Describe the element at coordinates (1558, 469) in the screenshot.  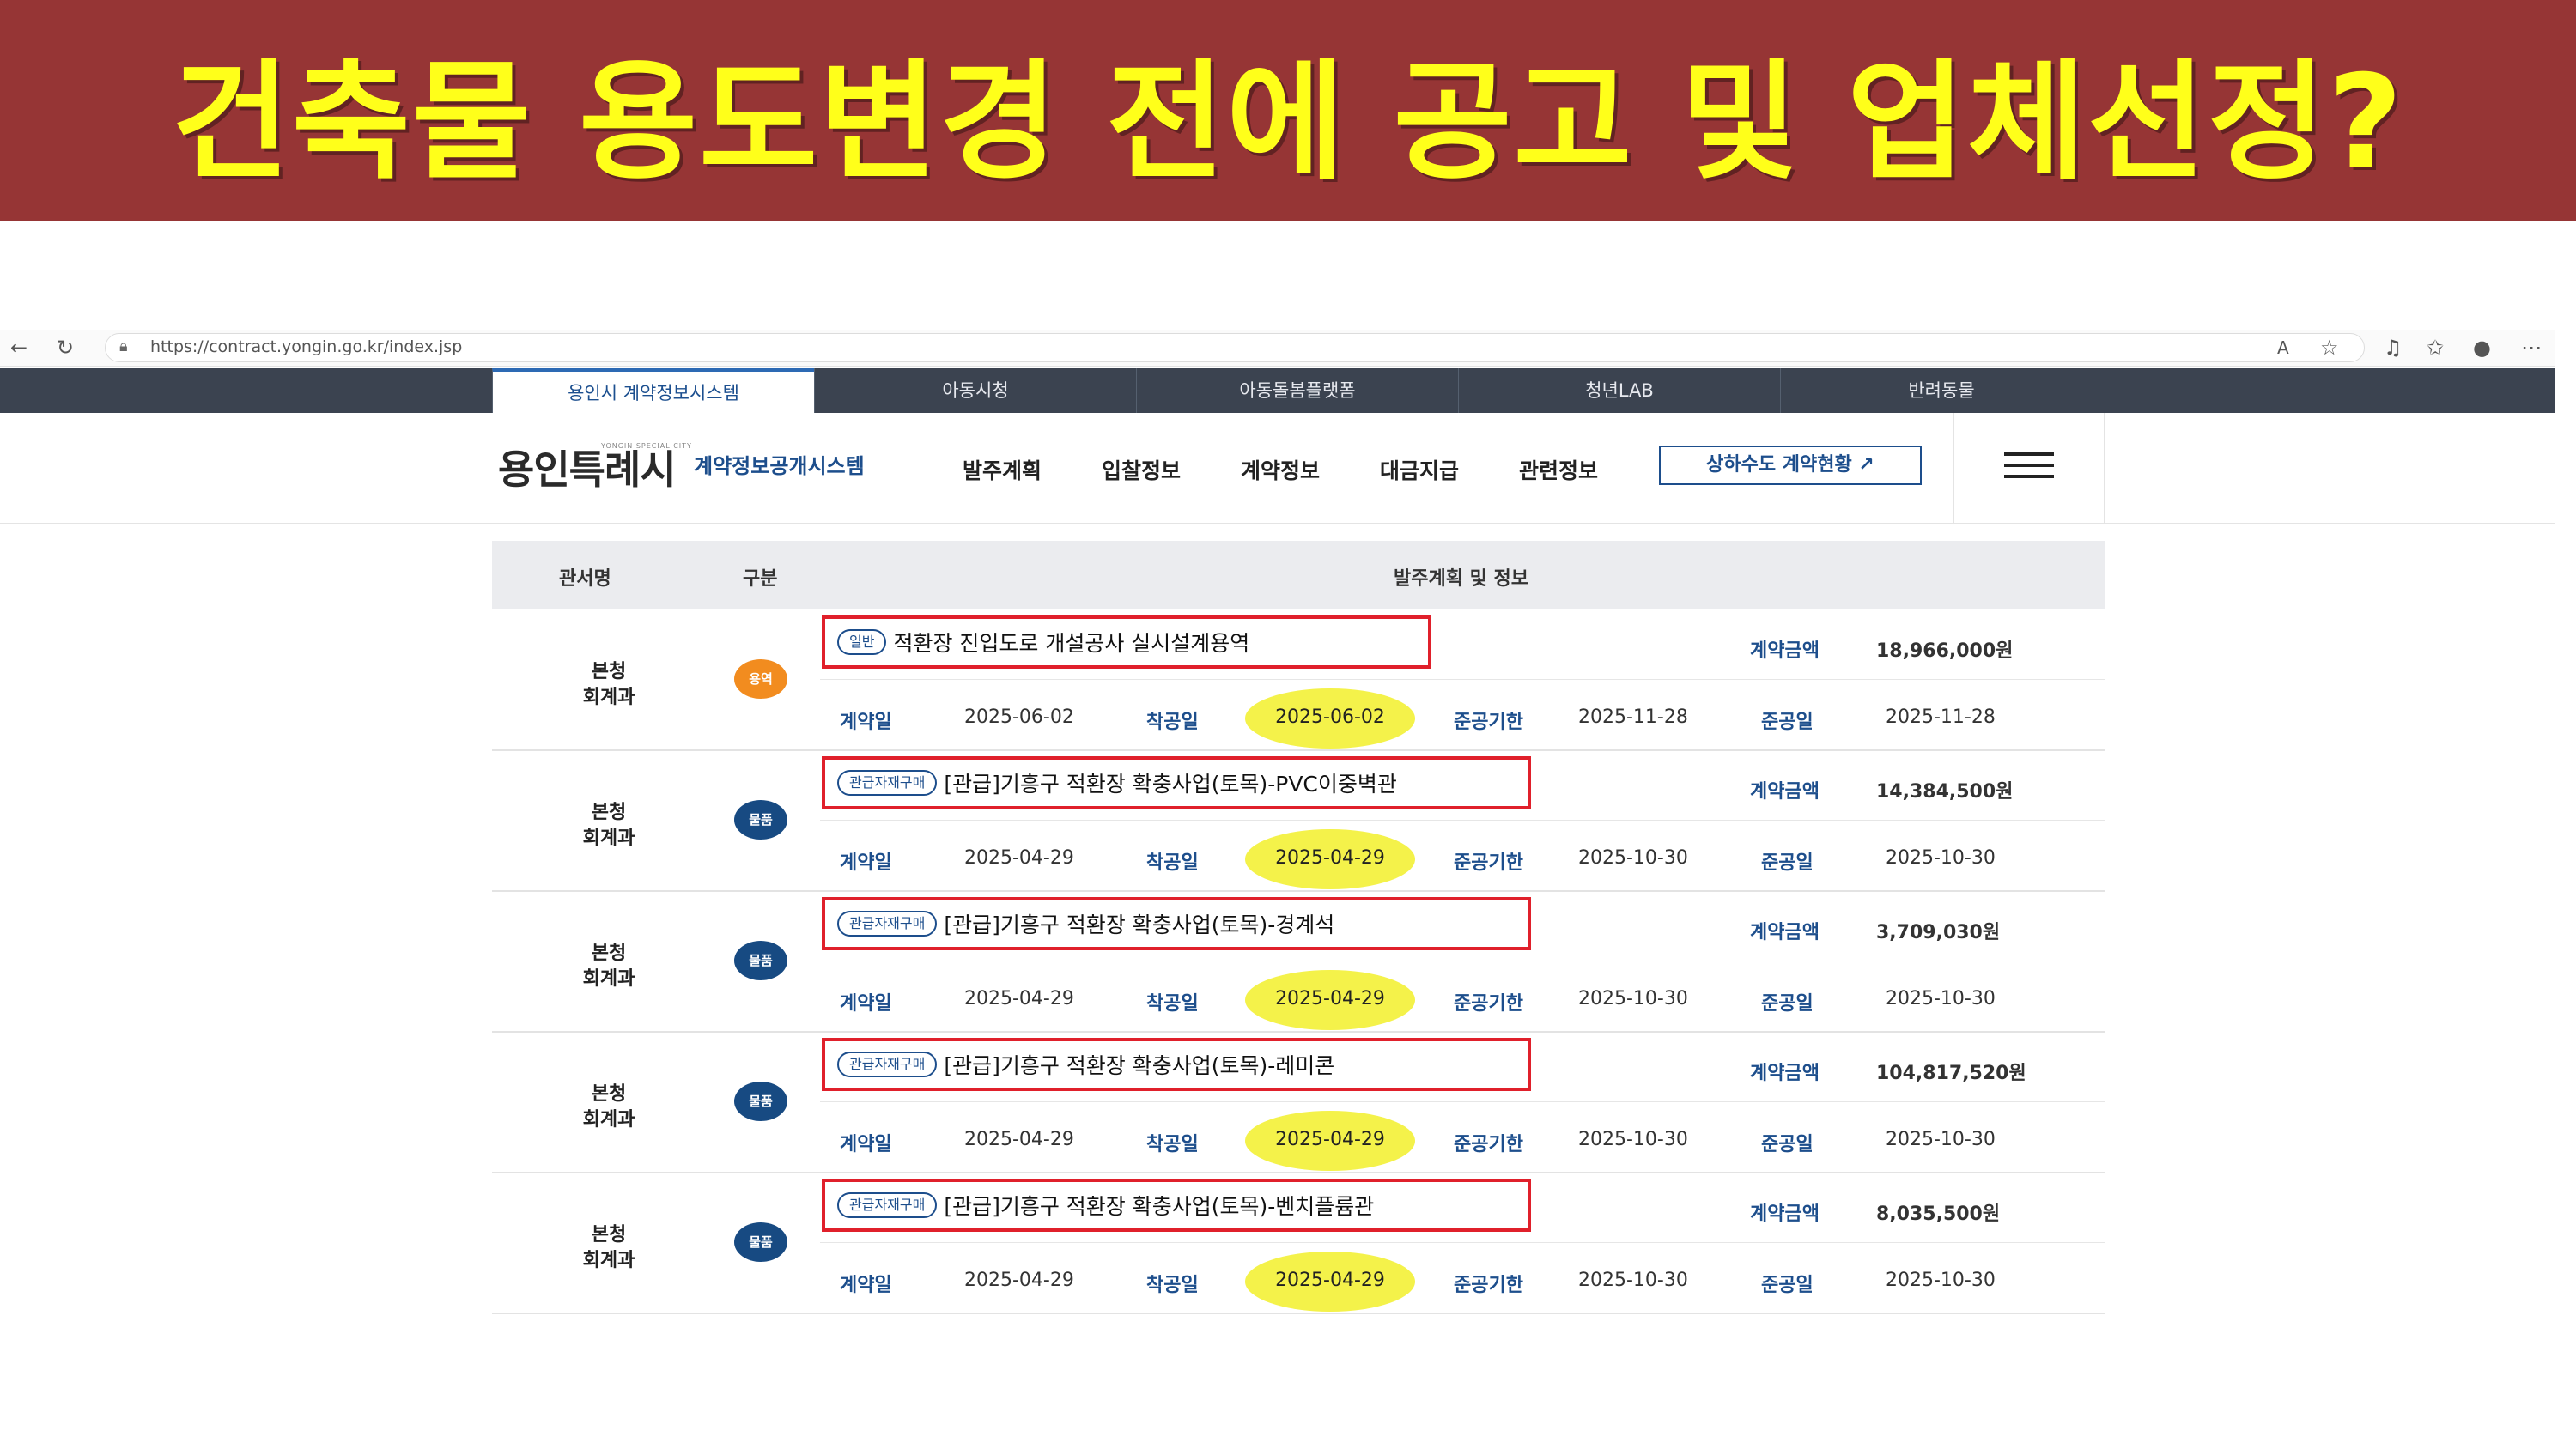
I see `menu-related-info: 관련정보` at that location.